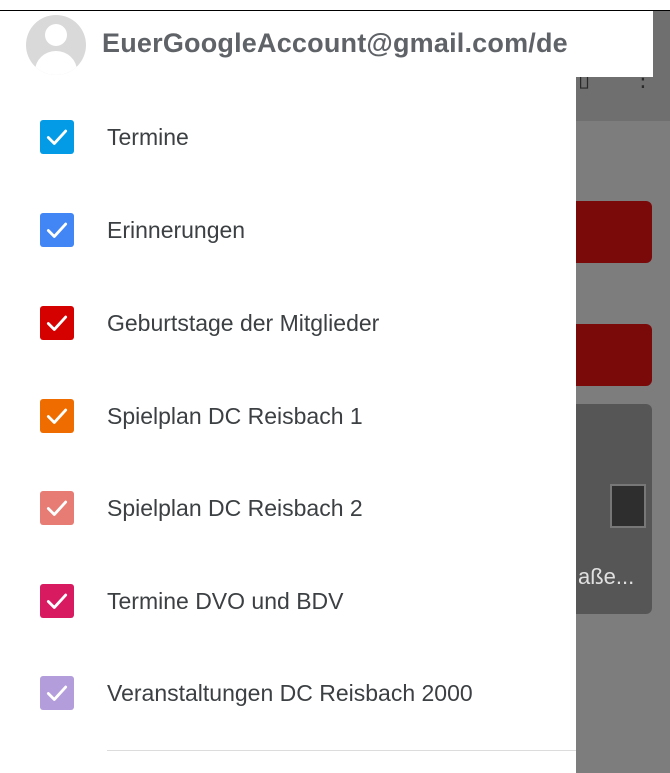  I want to click on drawer-divider, so click(341, 750).